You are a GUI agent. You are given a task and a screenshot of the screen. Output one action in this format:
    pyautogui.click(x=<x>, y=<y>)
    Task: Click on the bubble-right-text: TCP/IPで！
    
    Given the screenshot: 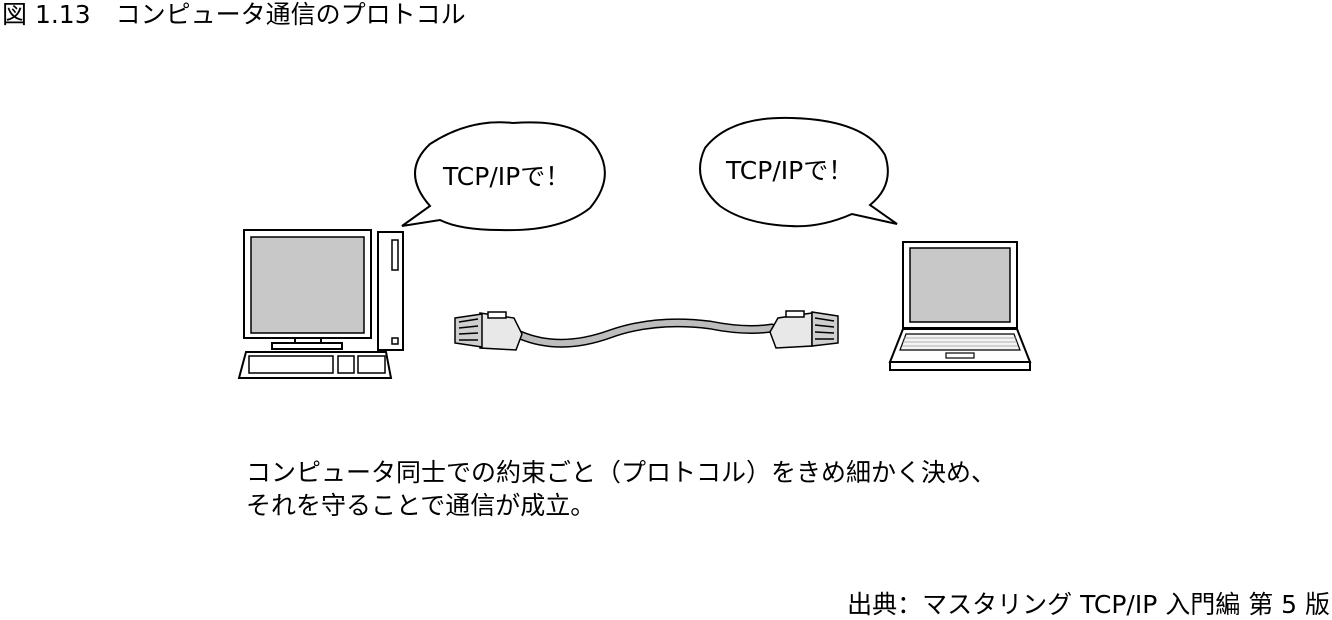 What is the action you would take?
    pyautogui.click(x=790, y=170)
    